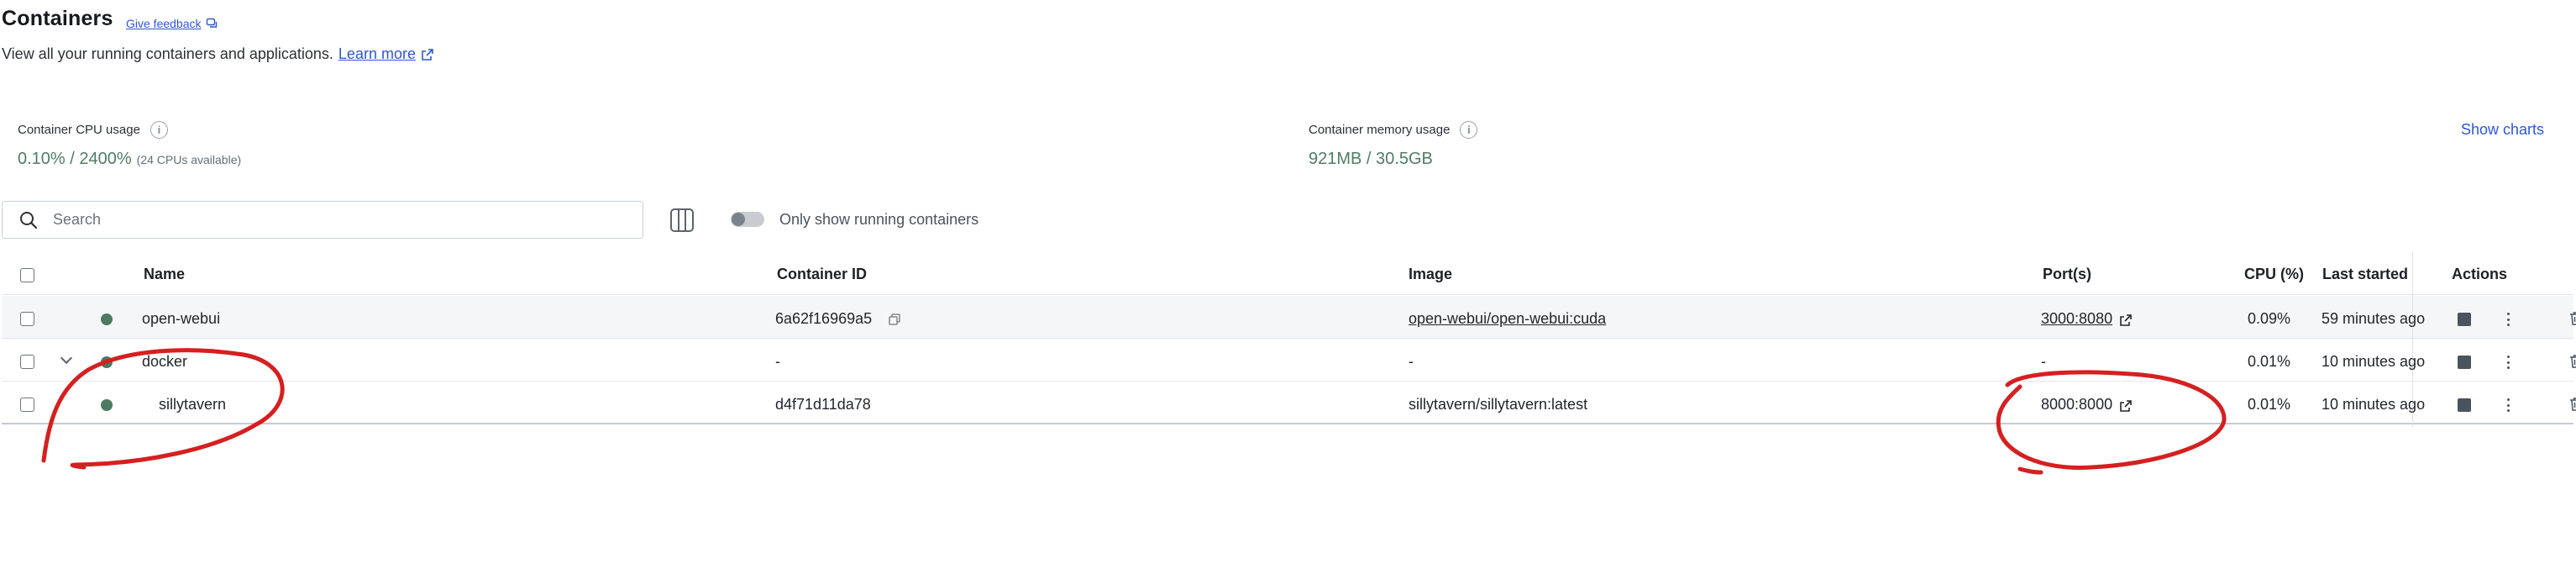  Describe the element at coordinates (2043, 361) in the screenshot. I see `ports: -` at that location.